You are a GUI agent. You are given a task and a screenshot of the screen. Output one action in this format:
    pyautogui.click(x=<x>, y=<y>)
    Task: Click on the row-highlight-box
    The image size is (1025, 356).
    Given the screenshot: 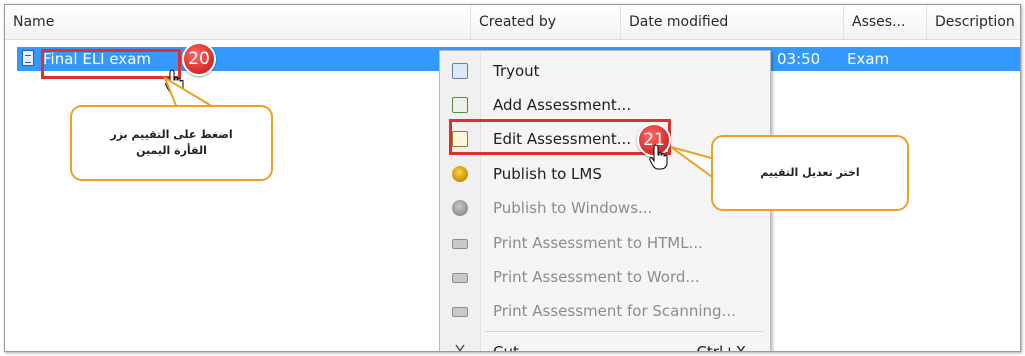 What is the action you would take?
    pyautogui.click(x=111, y=64)
    